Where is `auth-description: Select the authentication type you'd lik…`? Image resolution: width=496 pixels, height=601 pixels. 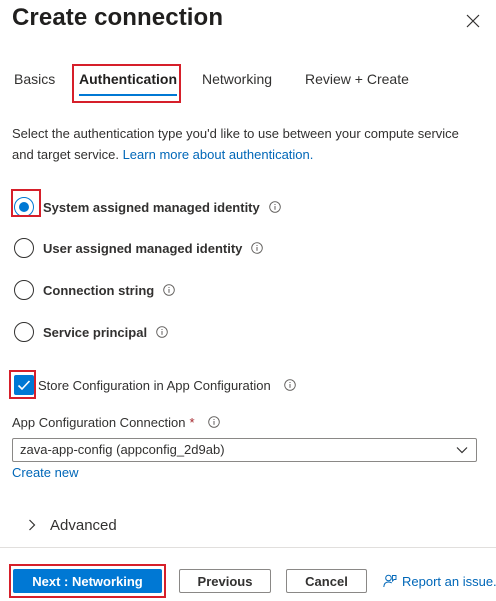
auth-description: Select the authentication type you'd lik… is located at coordinates (248, 144).